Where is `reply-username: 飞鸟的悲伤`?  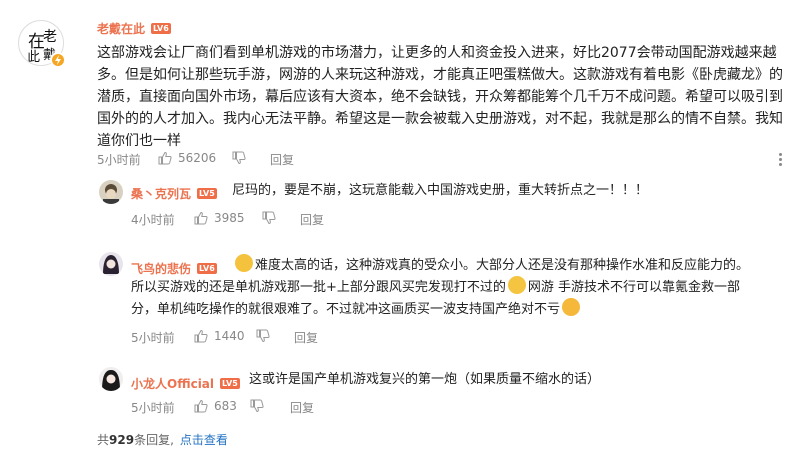 reply-username: 飞鸟的悲伤 is located at coordinates (161, 269).